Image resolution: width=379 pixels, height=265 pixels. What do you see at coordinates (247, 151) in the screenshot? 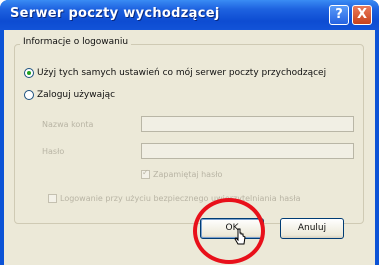
I see `password-field` at bounding box center [247, 151].